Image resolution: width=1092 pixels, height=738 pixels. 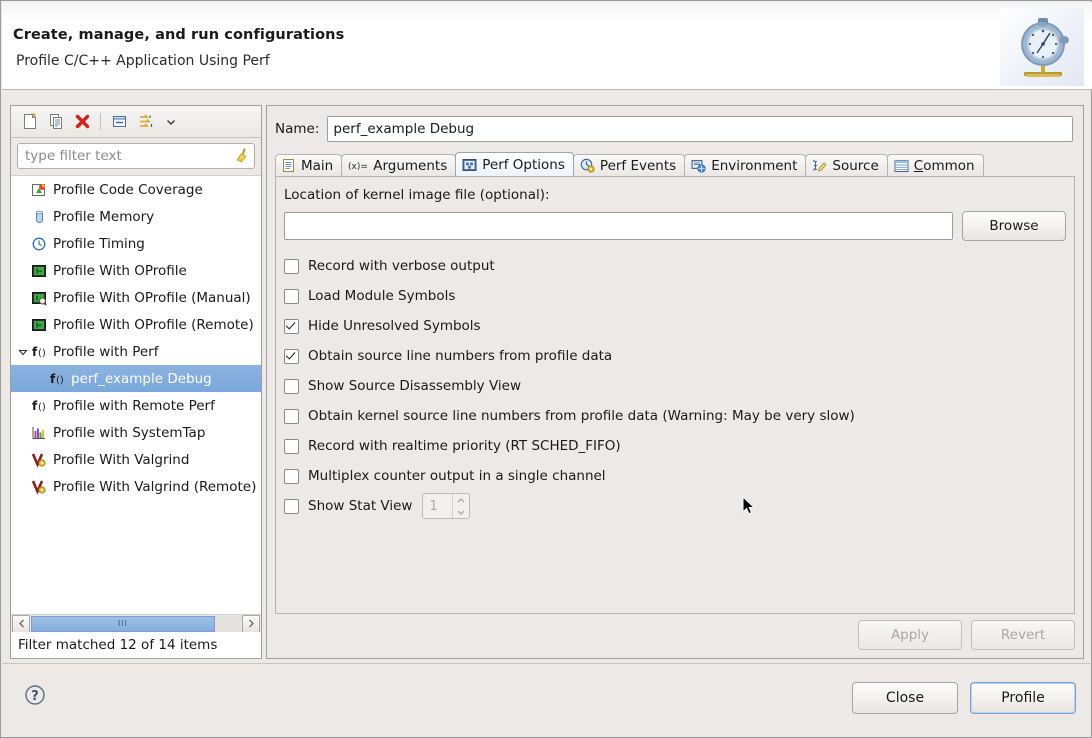 What do you see at coordinates (855, 165) in the screenshot?
I see `tab-label: Source` at bounding box center [855, 165].